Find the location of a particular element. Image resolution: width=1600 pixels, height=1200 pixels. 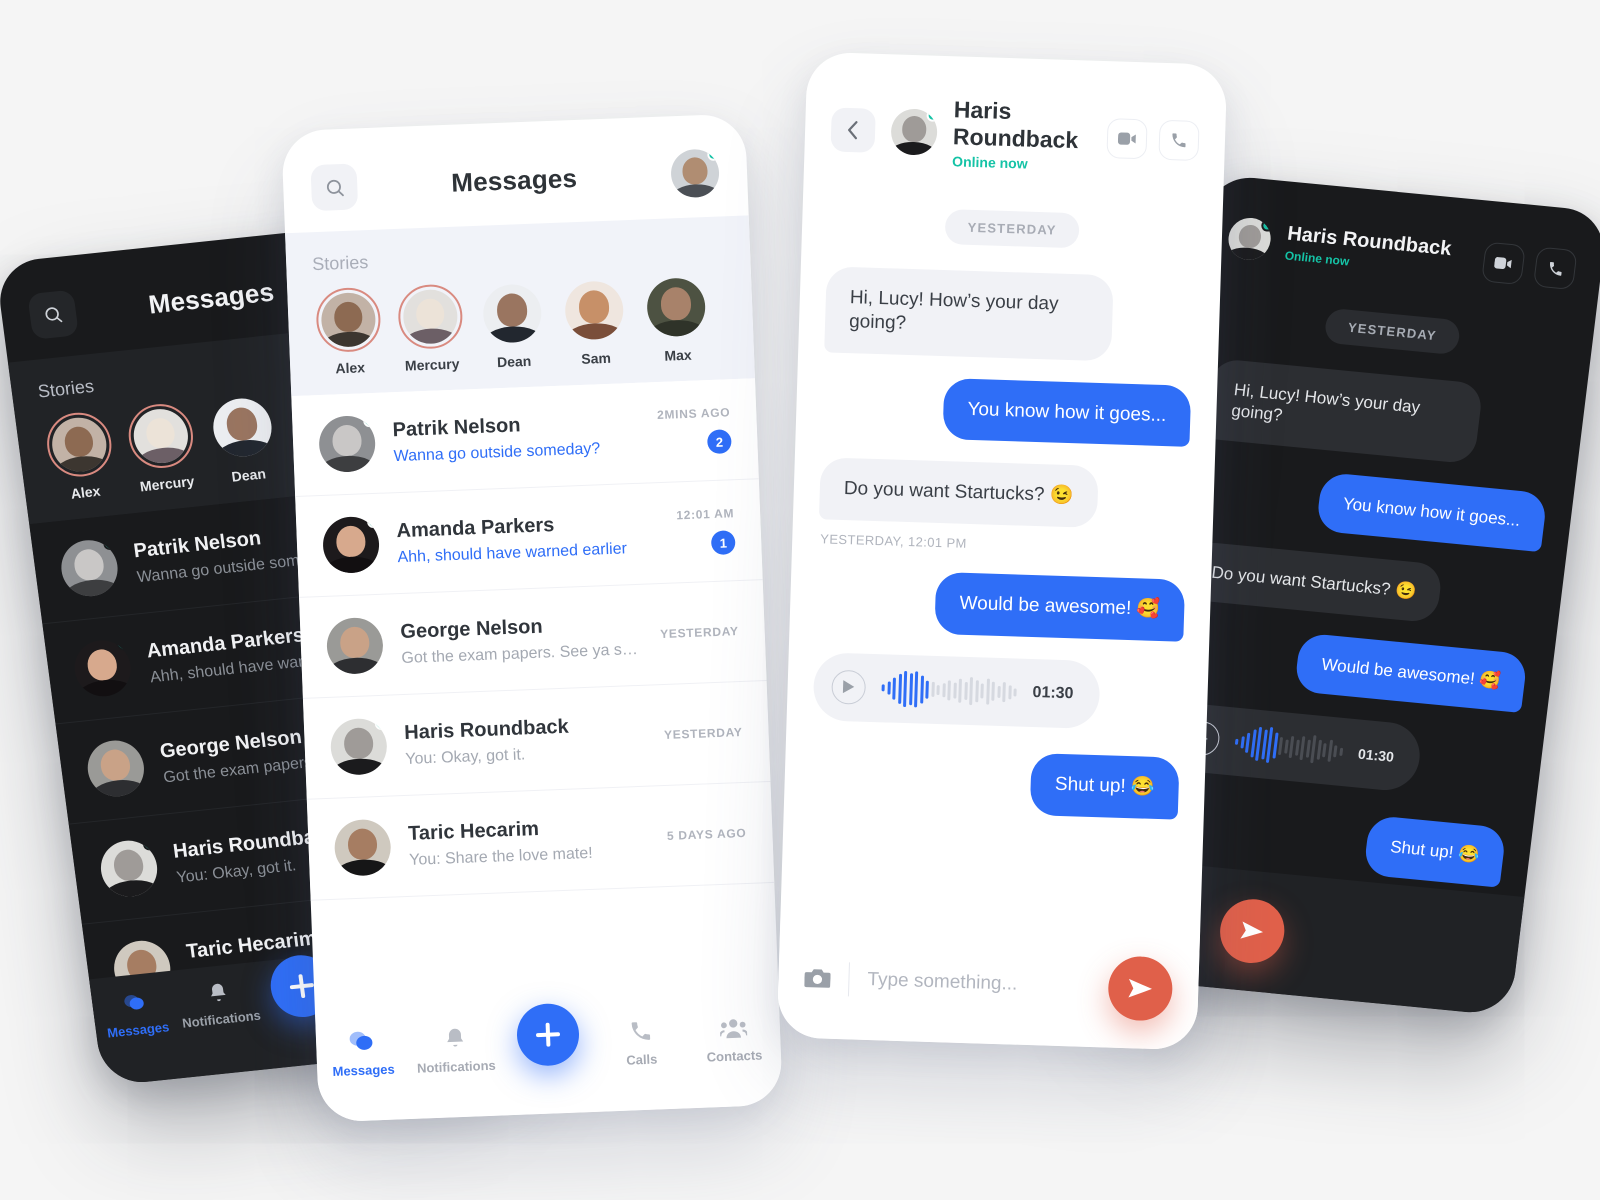

divider is located at coordinates (849, 979).